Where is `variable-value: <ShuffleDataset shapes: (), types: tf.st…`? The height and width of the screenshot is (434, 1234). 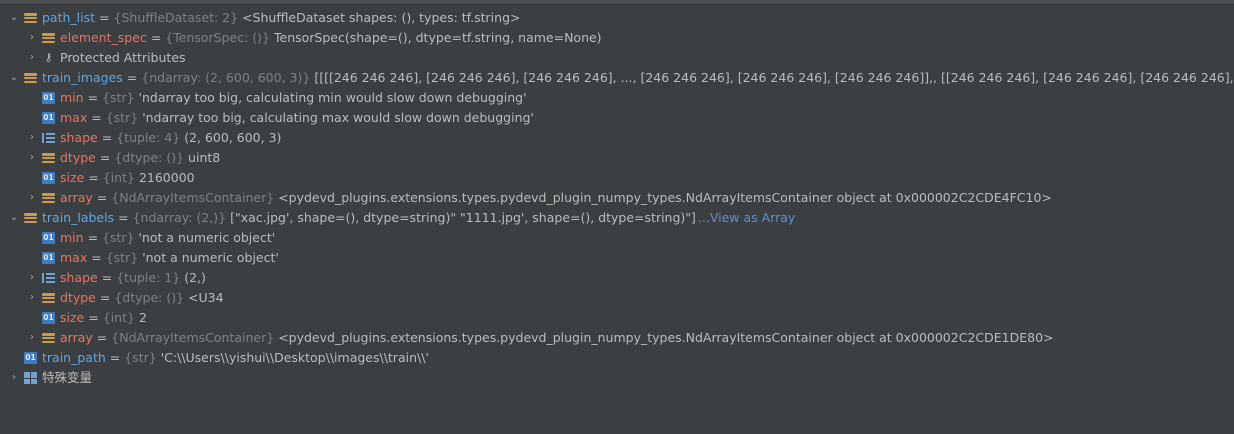 variable-value: <ShuffleDataset shapes: (), types: tf.st… is located at coordinates (381, 17).